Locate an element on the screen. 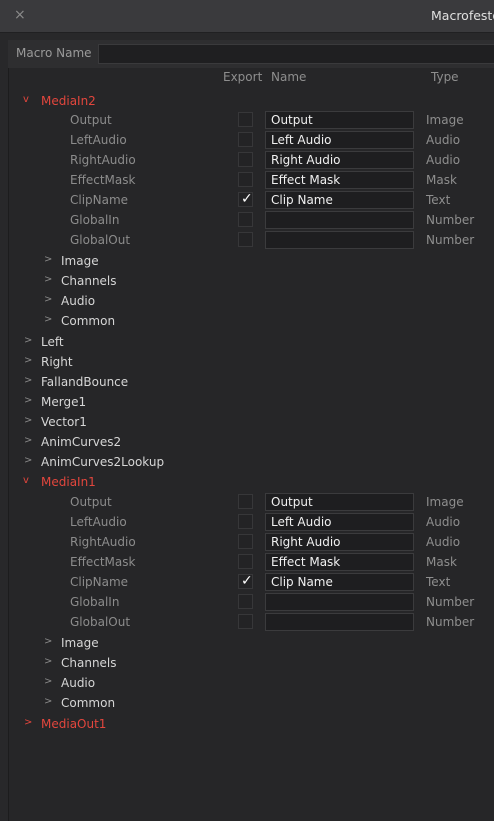 The image size is (494, 821). input-type: Text is located at coordinates (438, 582).